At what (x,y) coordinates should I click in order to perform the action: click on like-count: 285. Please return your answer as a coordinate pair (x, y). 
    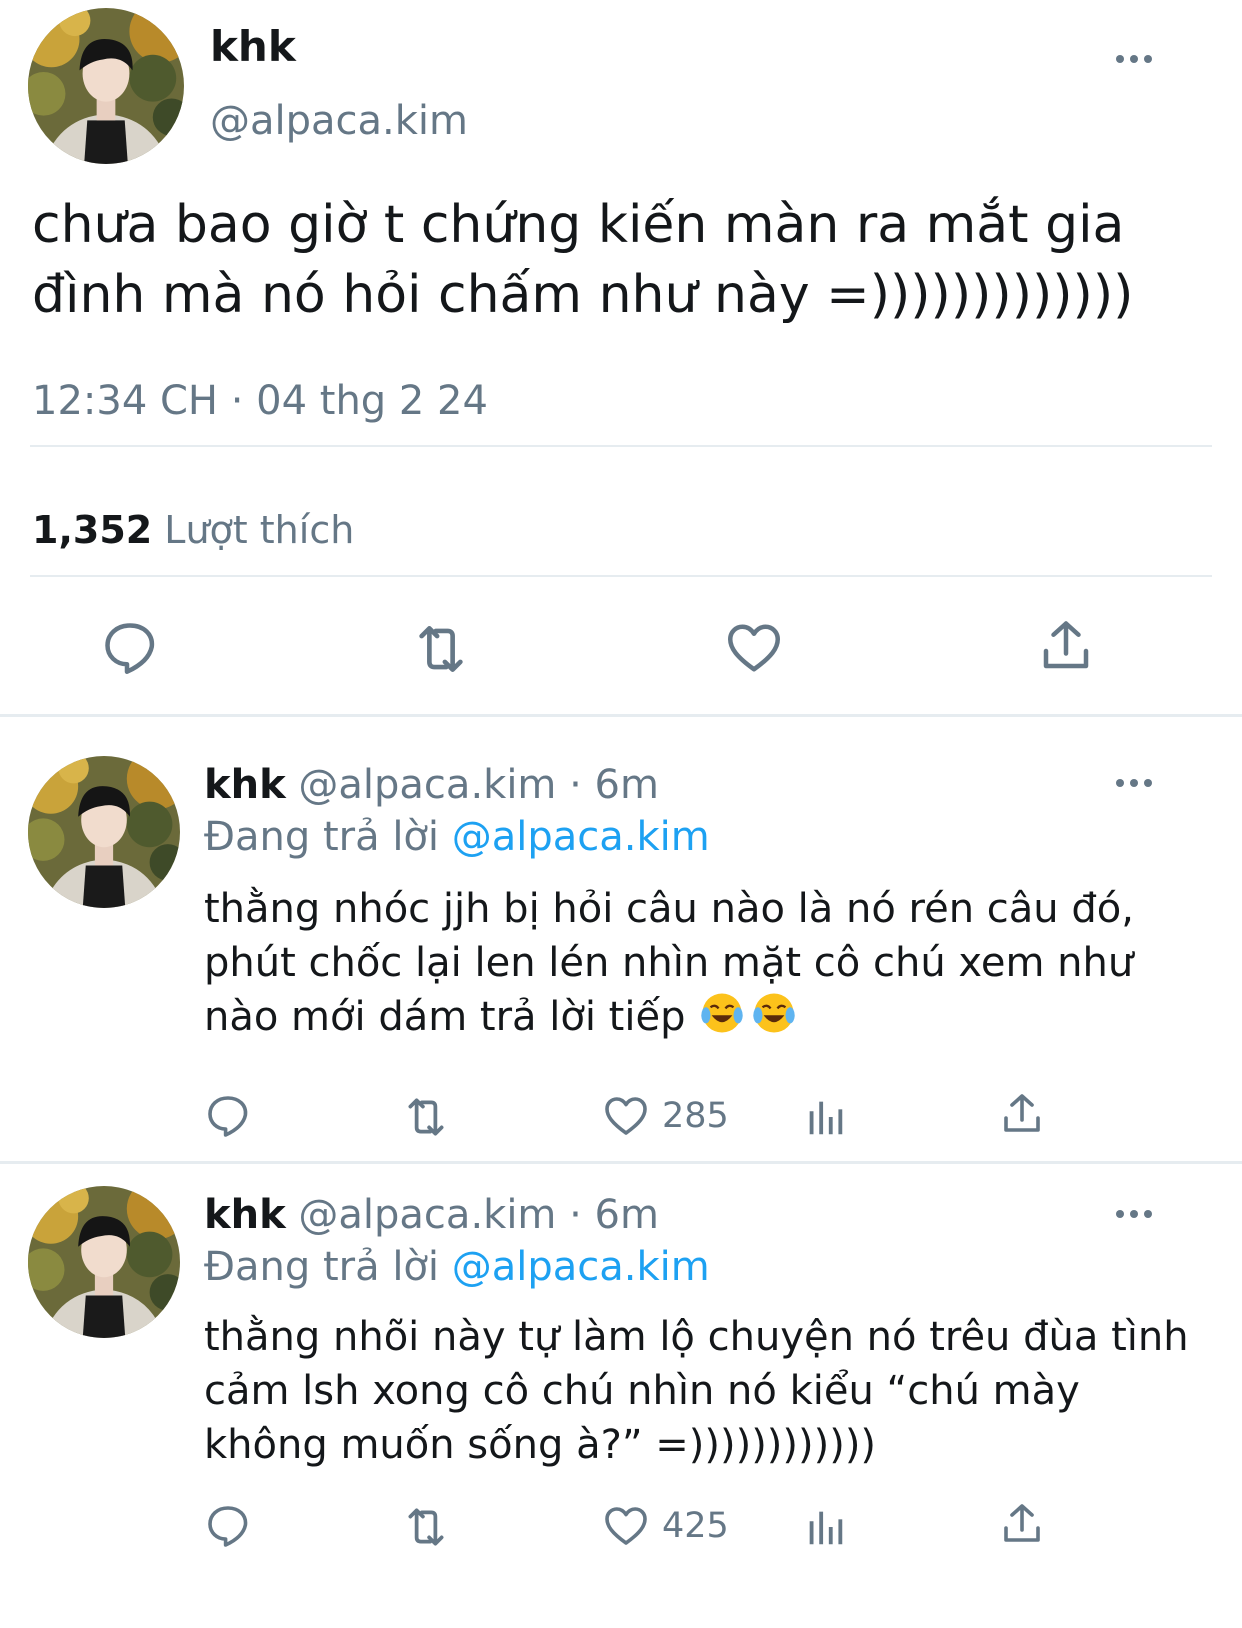
    Looking at the image, I should click on (695, 1116).